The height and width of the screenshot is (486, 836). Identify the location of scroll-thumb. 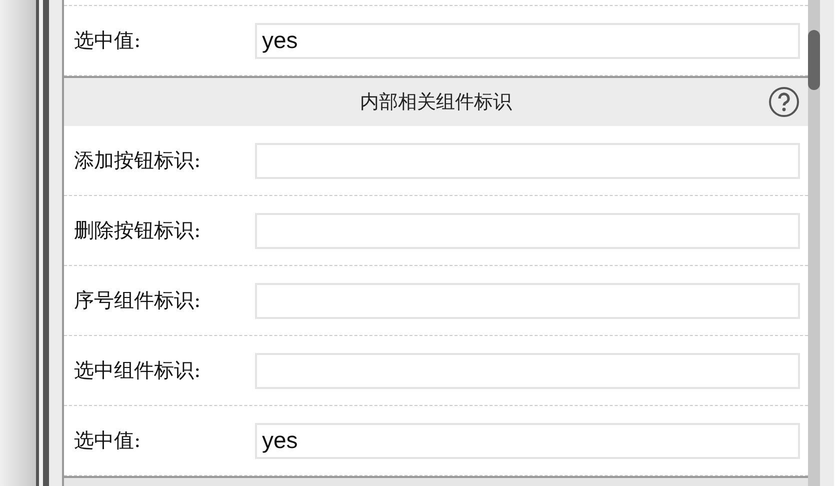
(814, 60).